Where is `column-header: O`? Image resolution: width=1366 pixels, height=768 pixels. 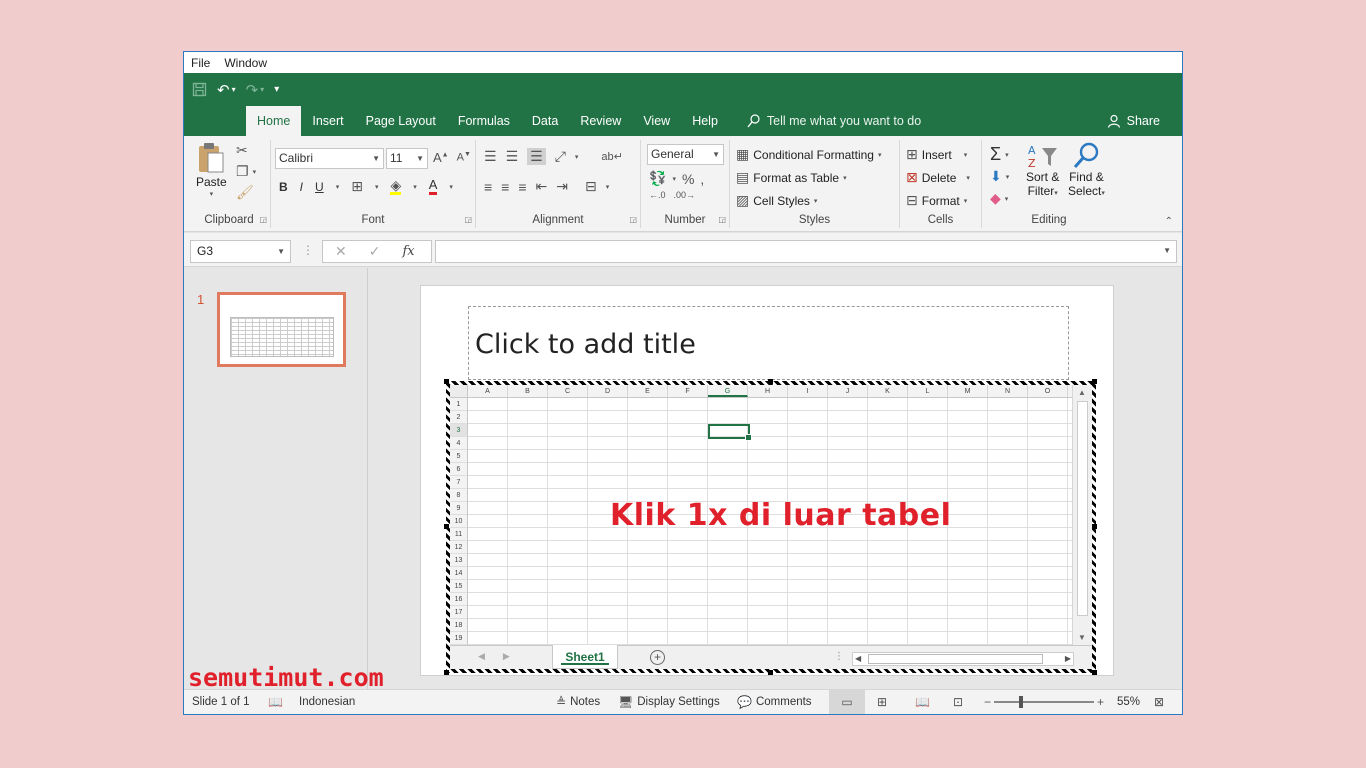
column-header: O is located at coordinates (1048, 391).